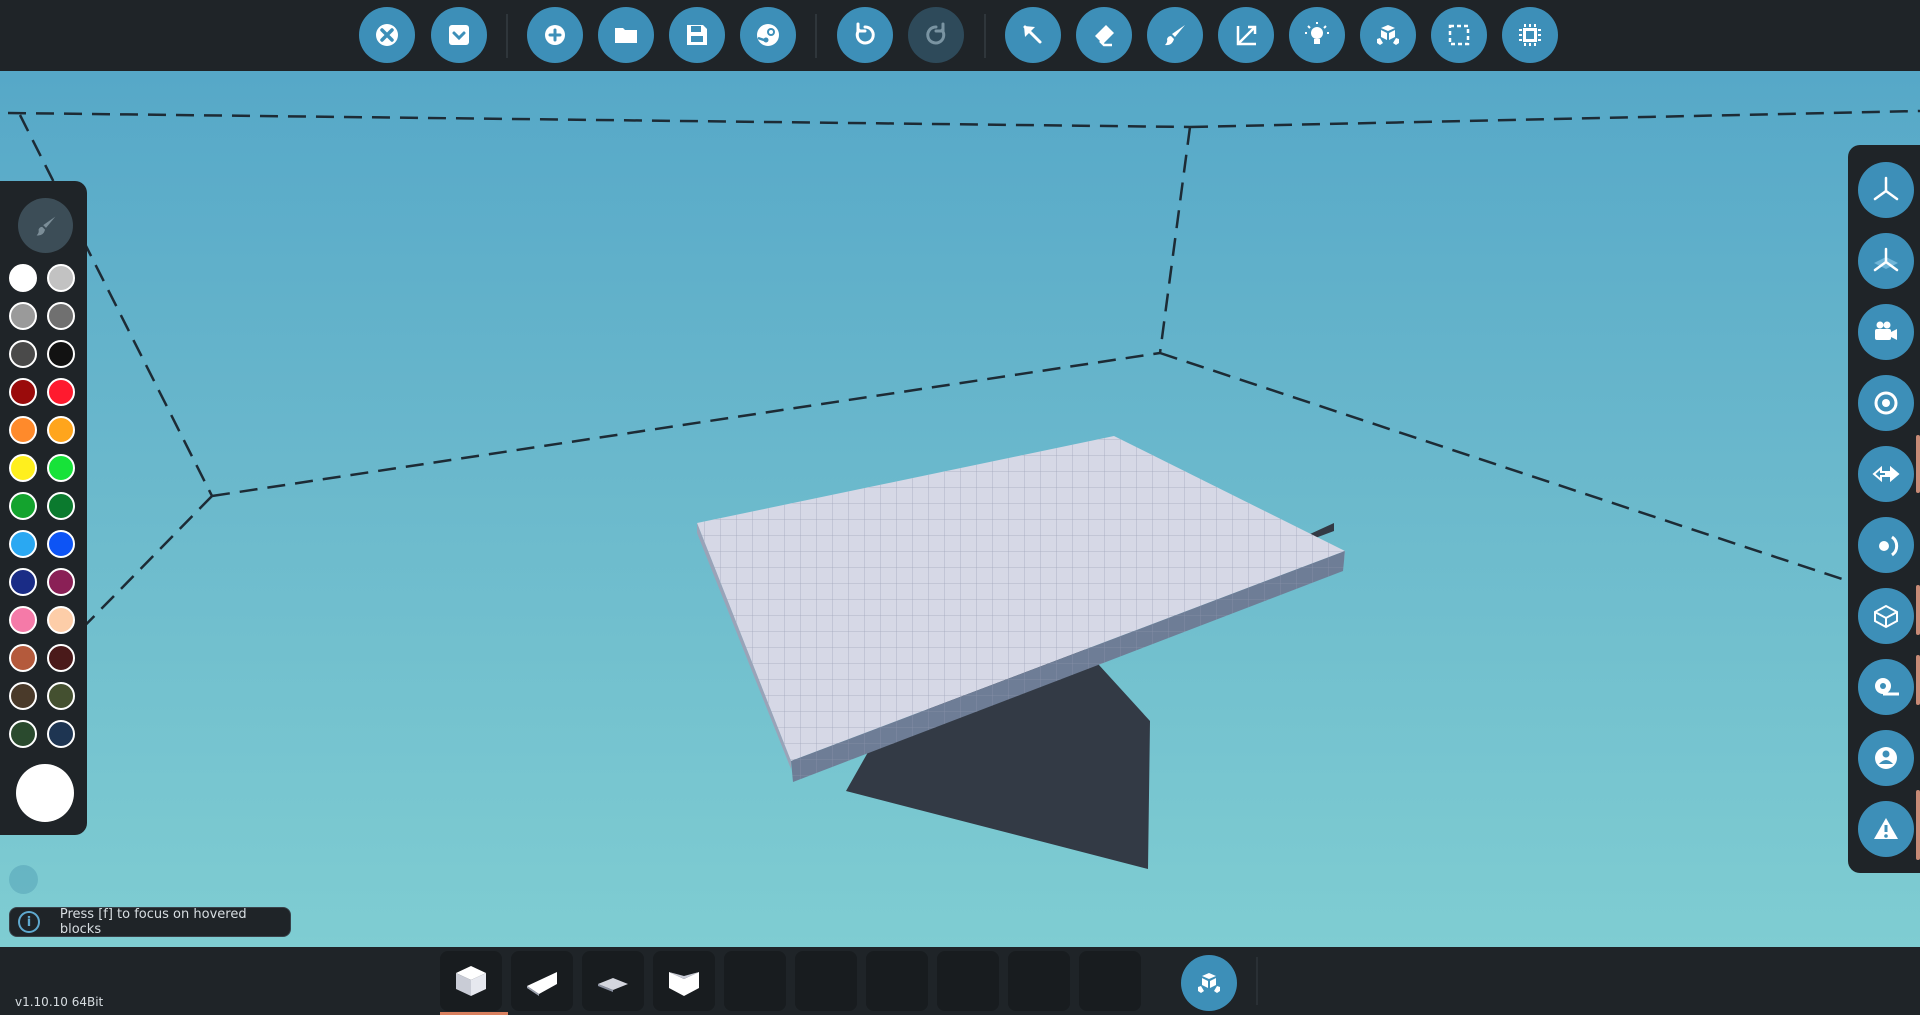  What do you see at coordinates (29, 922) in the screenshot?
I see `info-icon: i` at bounding box center [29, 922].